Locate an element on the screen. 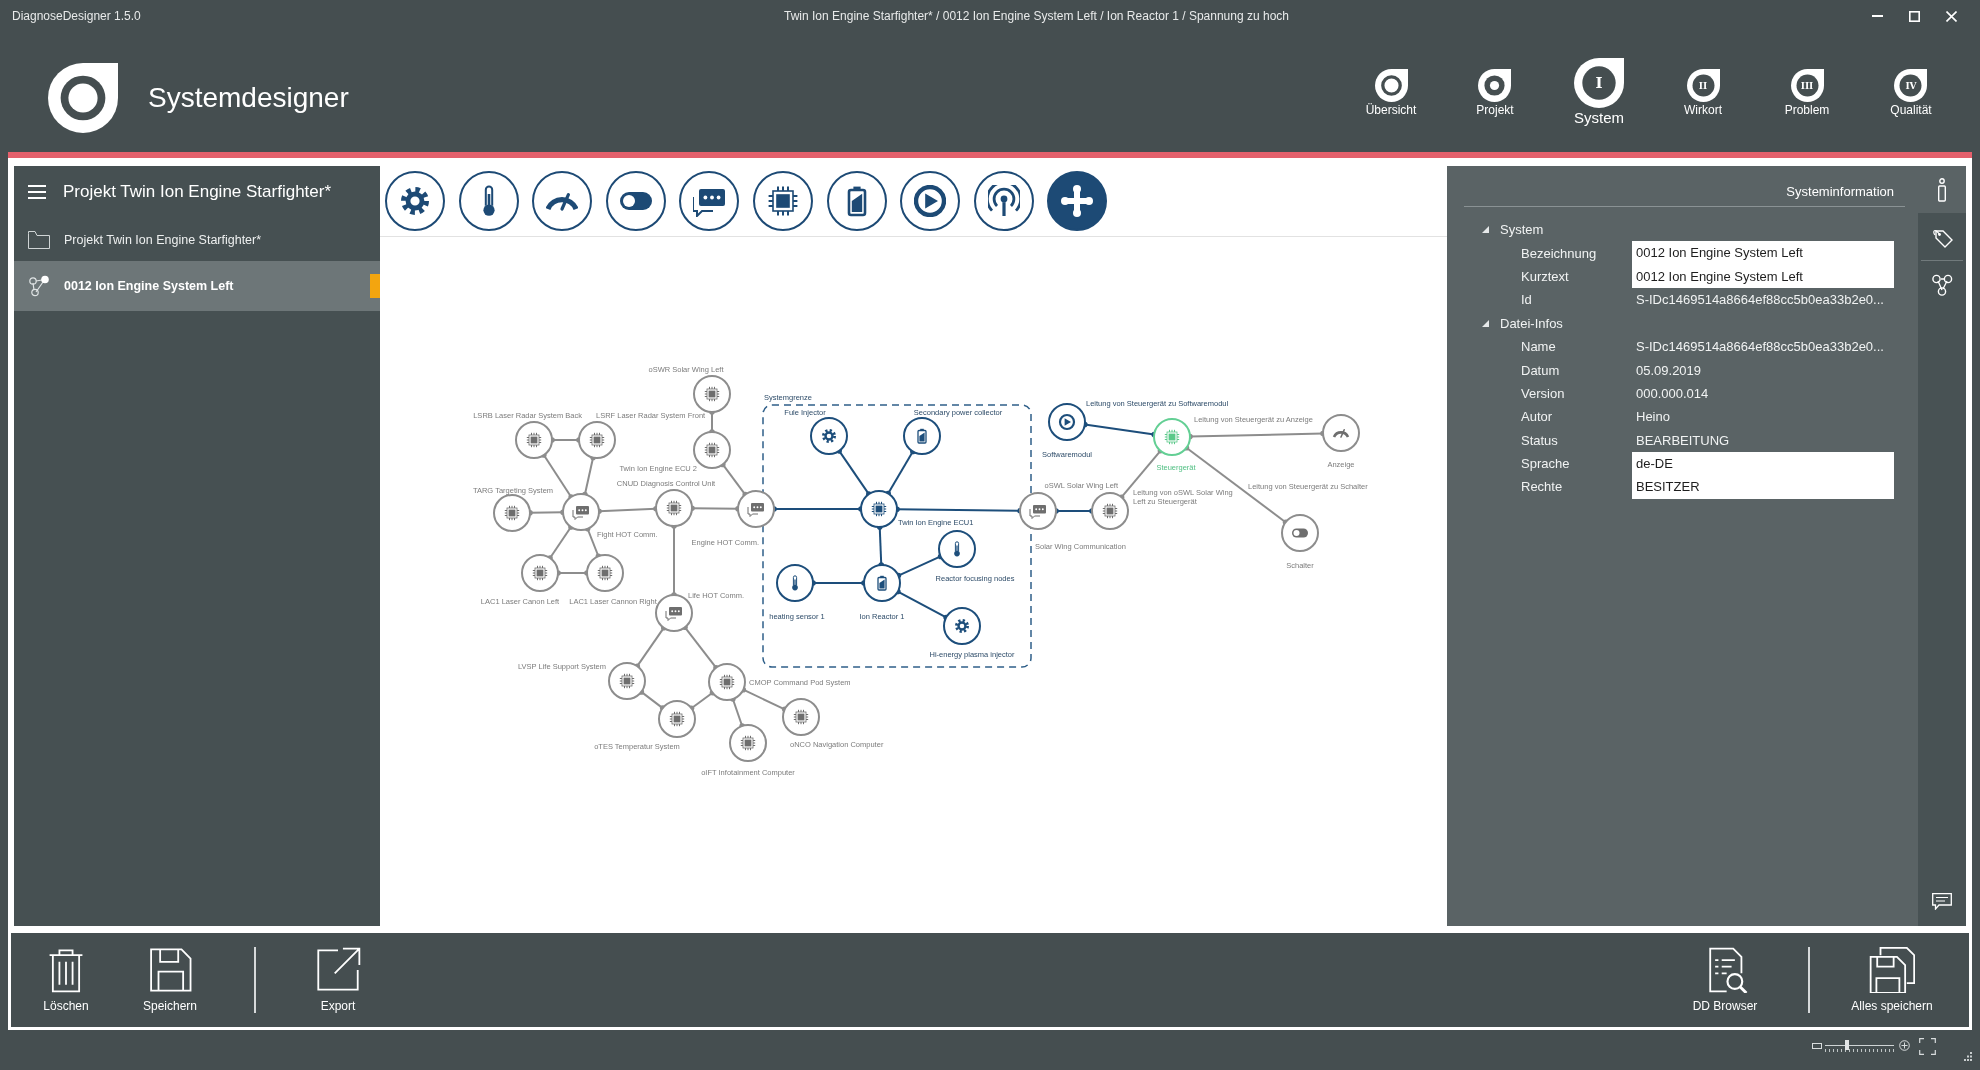 This screenshot has height=1070, width=1980. toolbar-button: Export is located at coordinates (338, 973).